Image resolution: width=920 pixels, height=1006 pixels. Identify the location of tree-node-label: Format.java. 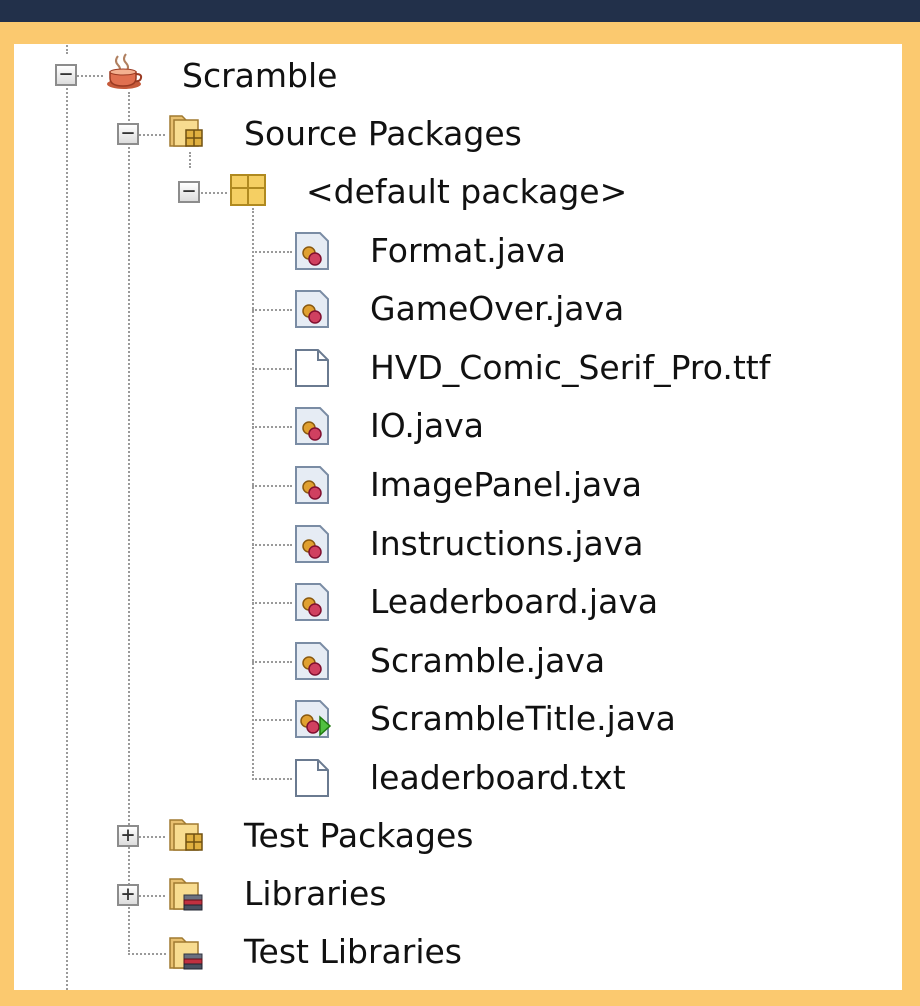
(468, 250).